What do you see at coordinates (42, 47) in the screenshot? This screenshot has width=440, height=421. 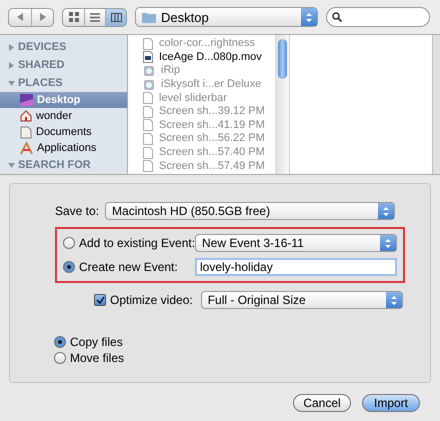 I see `sidebar-heading: DEVICES` at bounding box center [42, 47].